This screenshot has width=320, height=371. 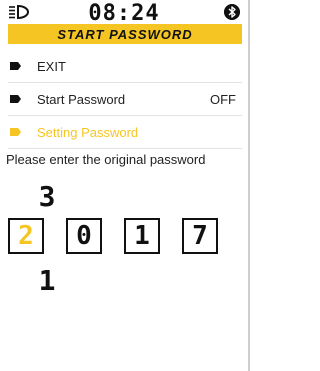 I want to click on menu-item-setting-password: Setting Password, so click(x=125, y=132).